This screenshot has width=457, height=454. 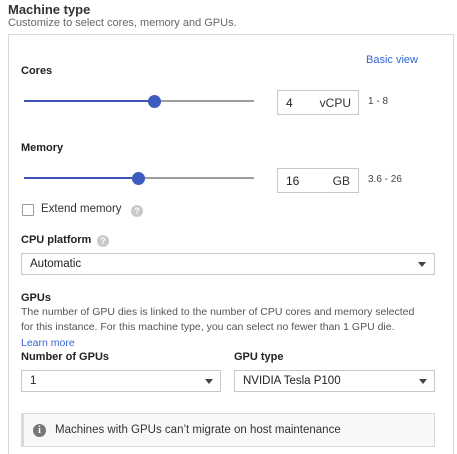 I want to click on cores-slider, so click(x=139, y=101).